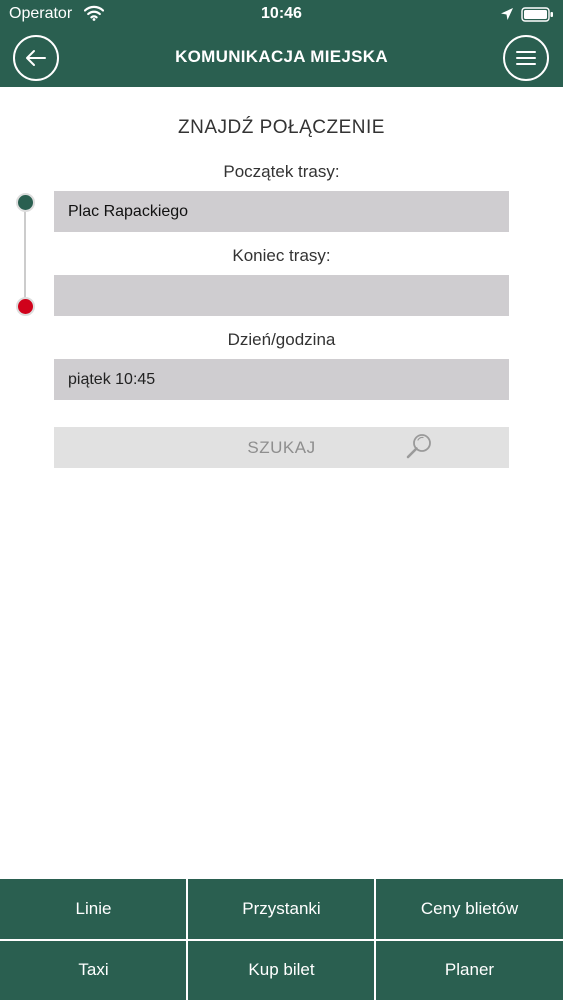 Image resolution: width=563 pixels, height=1000 pixels. I want to click on page-title: KOMUNIKACJA MIEJSKA, so click(281, 56).